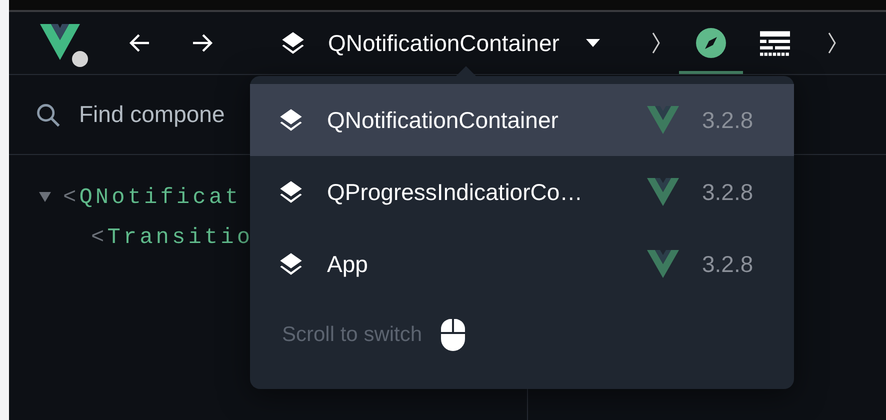 Image resolution: width=886 pixels, height=420 pixels. I want to click on component-name: App, so click(348, 264).